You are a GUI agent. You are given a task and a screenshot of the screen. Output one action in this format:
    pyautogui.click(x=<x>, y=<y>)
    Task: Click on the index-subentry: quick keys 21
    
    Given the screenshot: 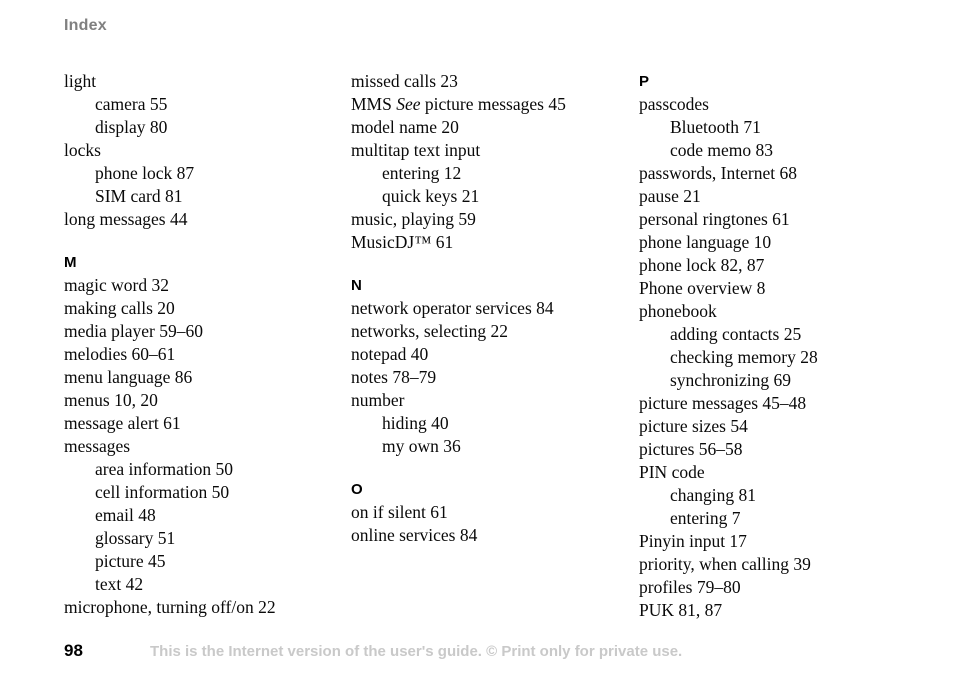 What is the action you would take?
    pyautogui.click(x=431, y=196)
    